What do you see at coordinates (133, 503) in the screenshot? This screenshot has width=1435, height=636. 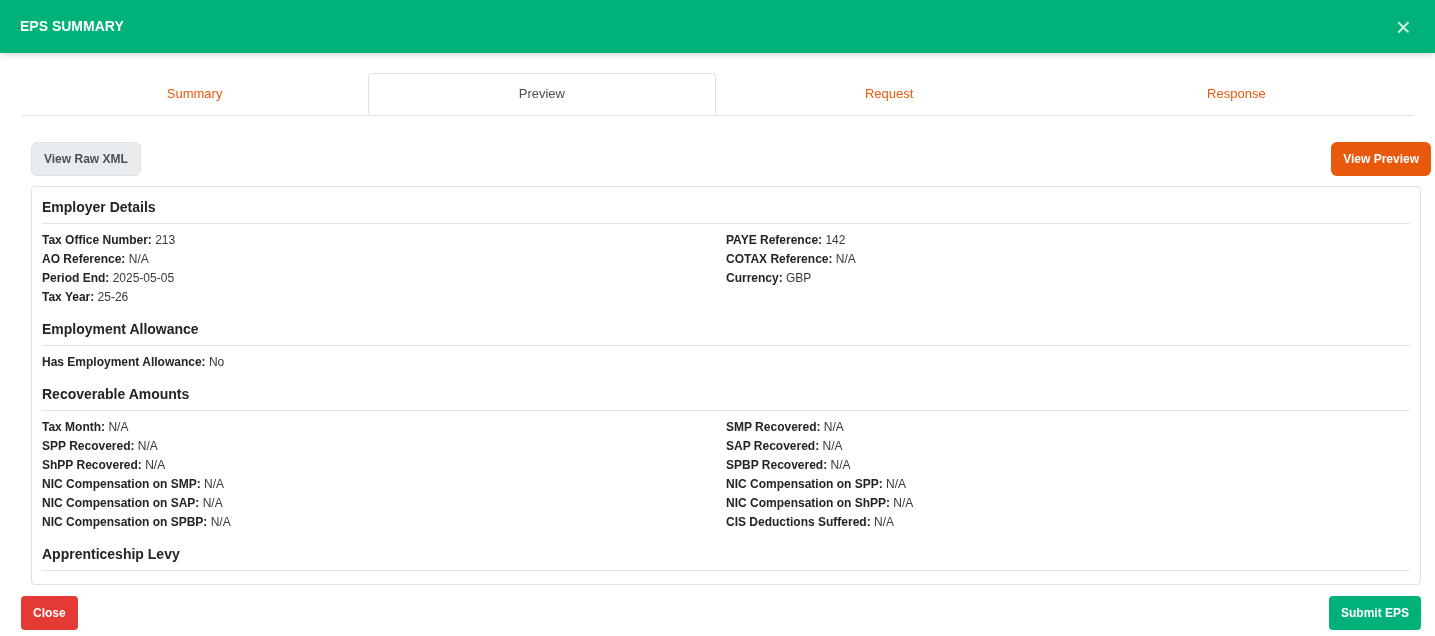 I see `field-text: NIC Compensation on SAP: N/A` at bounding box center [133, 503].